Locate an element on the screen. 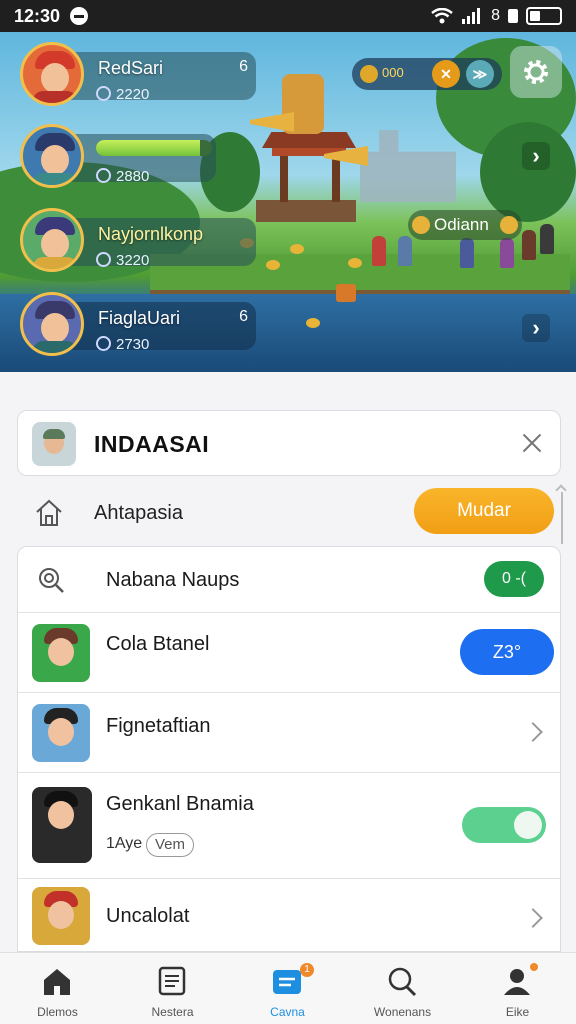  player-name: RedSari is located at coordinates (131, 68).